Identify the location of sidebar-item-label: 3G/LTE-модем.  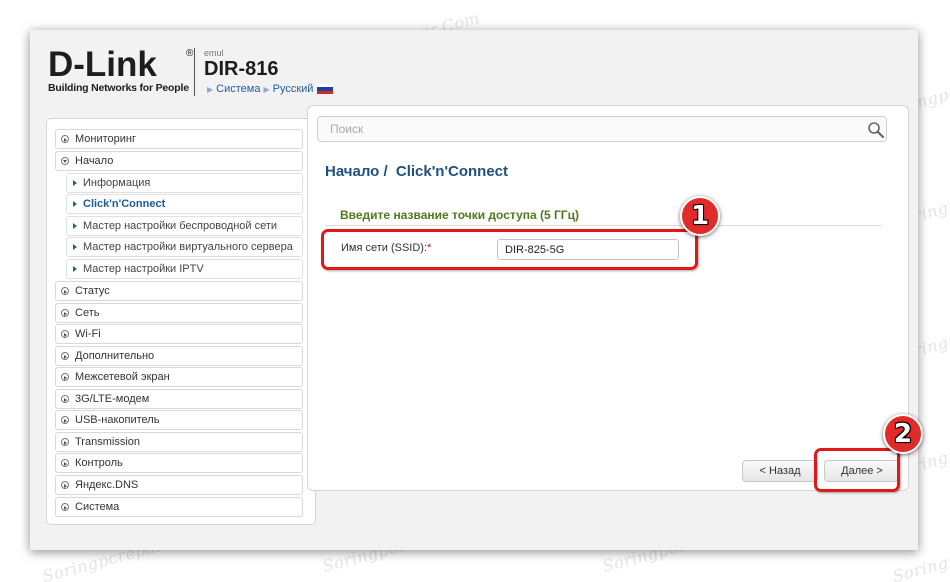
(112, 399).